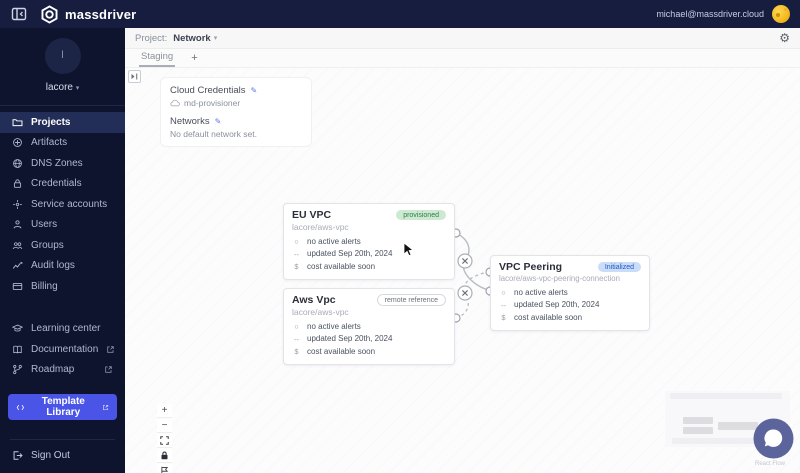  What do you see at coordinates (62, 87) in the screenshot?
I see `org-switcher: lacore ▾` at bounding box center [62, 87].